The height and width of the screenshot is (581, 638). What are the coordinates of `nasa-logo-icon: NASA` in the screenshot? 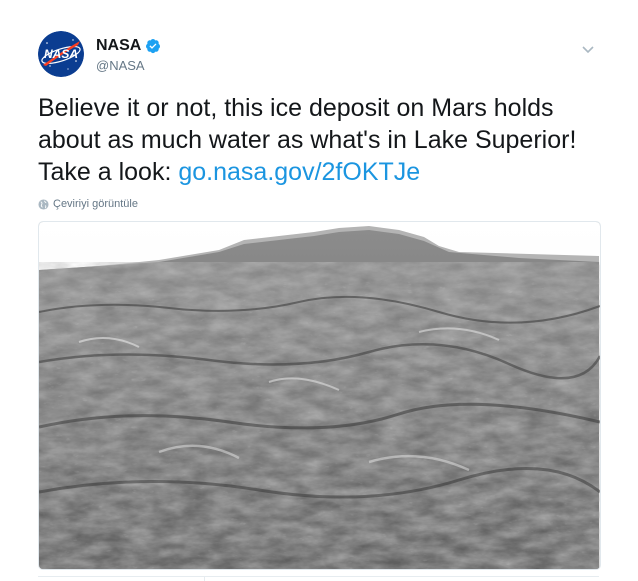 It's located at (61, 54).